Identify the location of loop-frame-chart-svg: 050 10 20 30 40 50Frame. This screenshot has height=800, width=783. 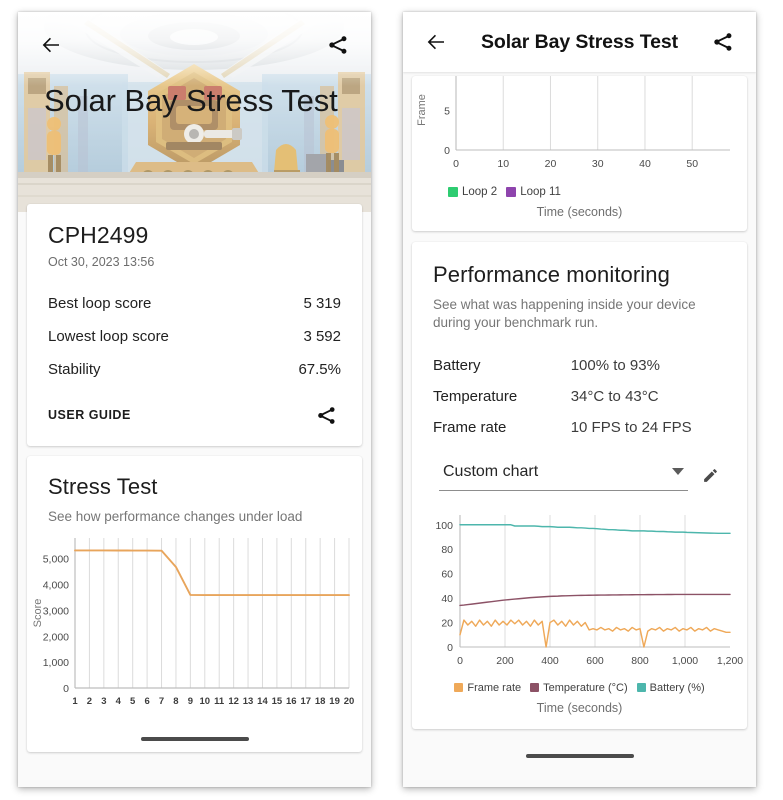
(573, 123).